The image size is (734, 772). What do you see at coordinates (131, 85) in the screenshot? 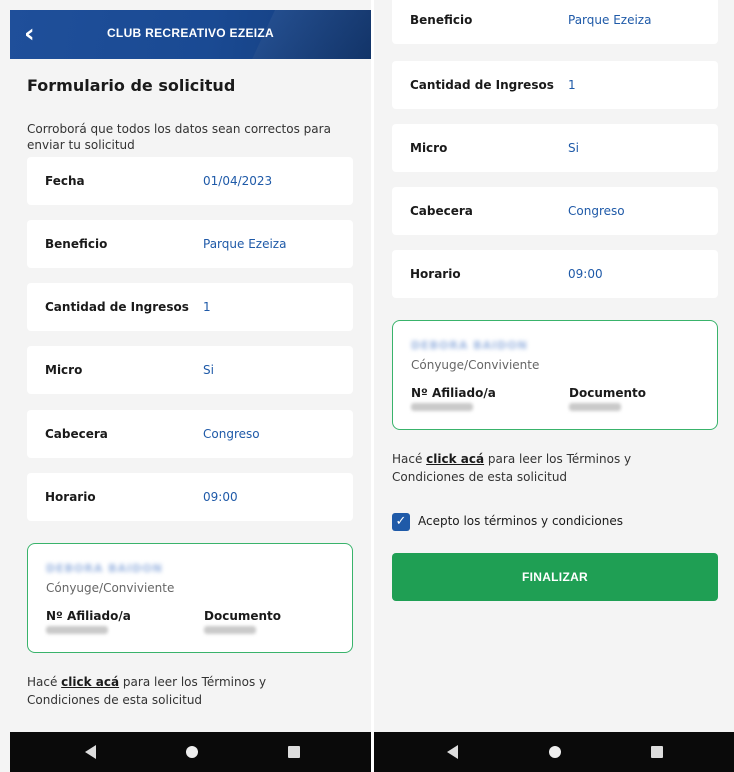
I see `page-title: Formulario de solicitud` at bounding box center [131, 85].